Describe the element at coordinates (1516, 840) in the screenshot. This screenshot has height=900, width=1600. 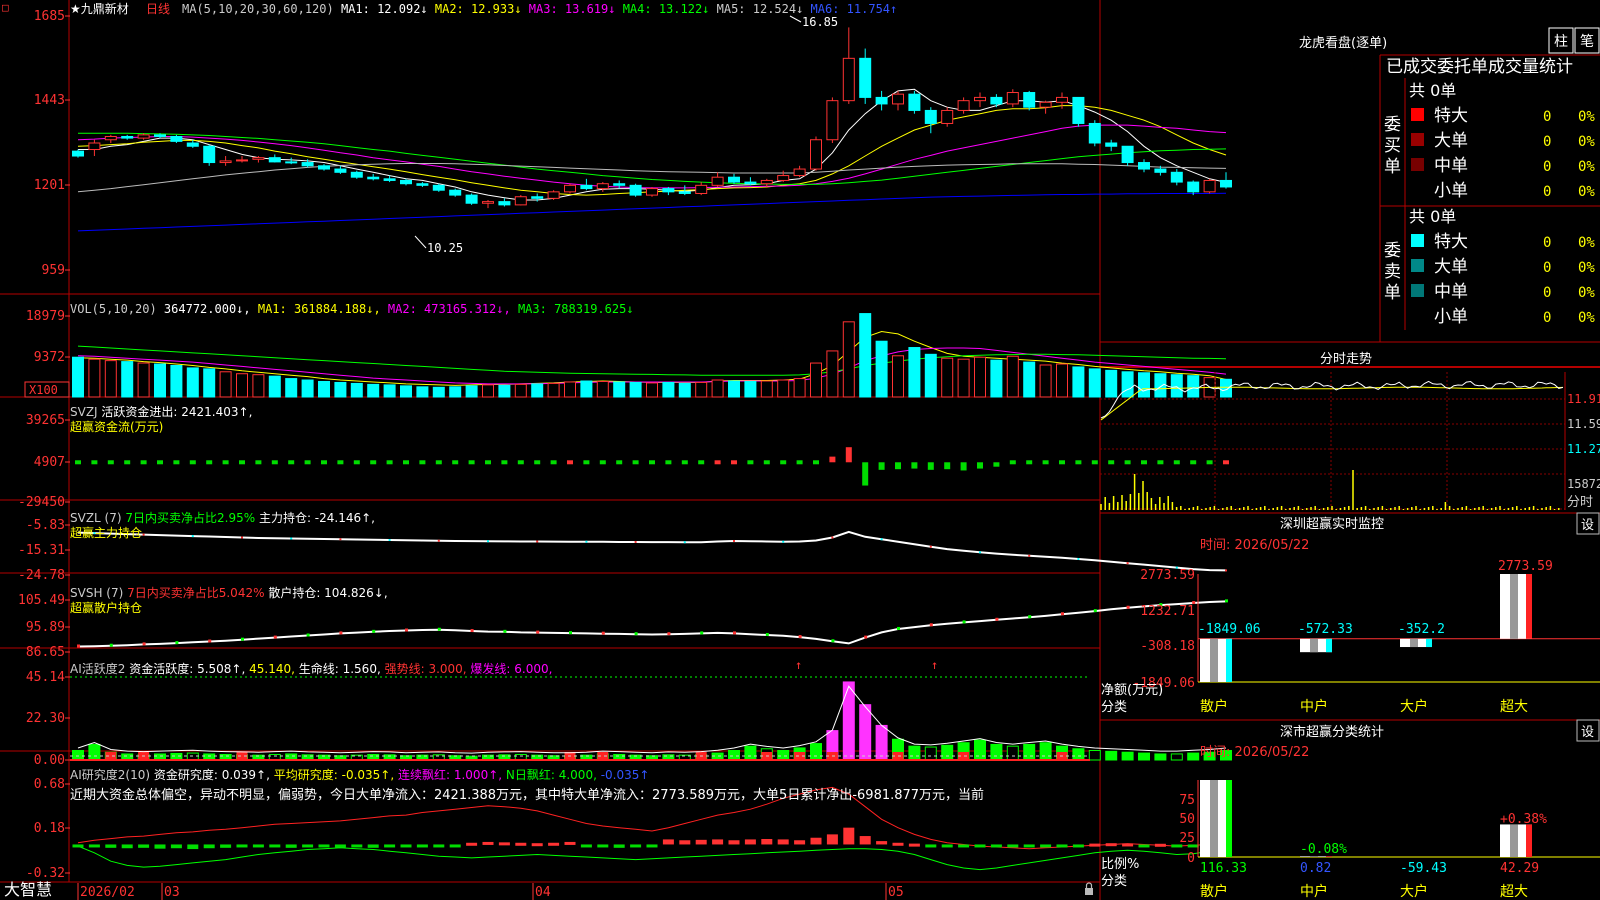
I see `class-bar` at that location.